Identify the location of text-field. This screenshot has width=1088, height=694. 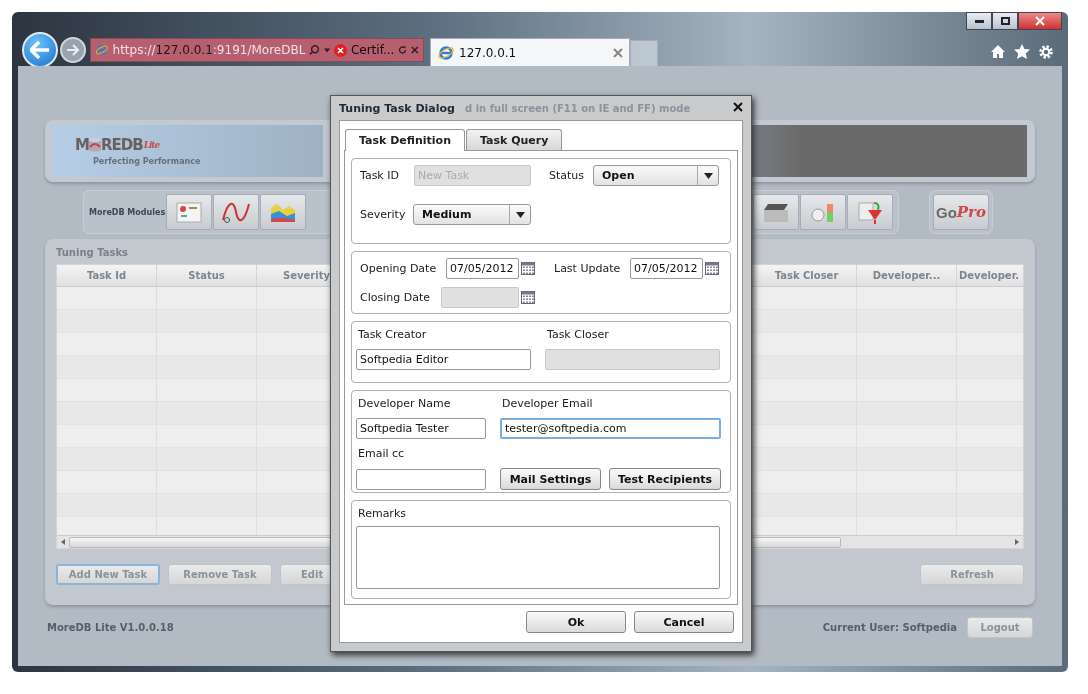
(421, 479).